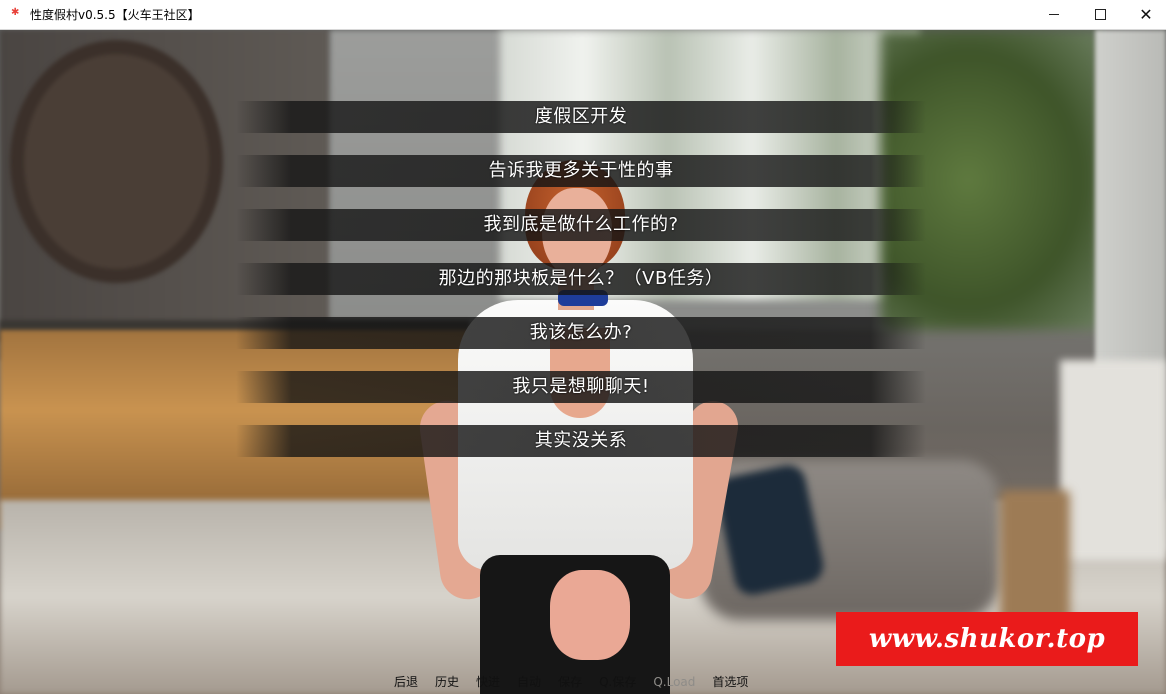 The image size is (1166, 694). I want to click on quick-menu-back: 后退, so click(406, 682).